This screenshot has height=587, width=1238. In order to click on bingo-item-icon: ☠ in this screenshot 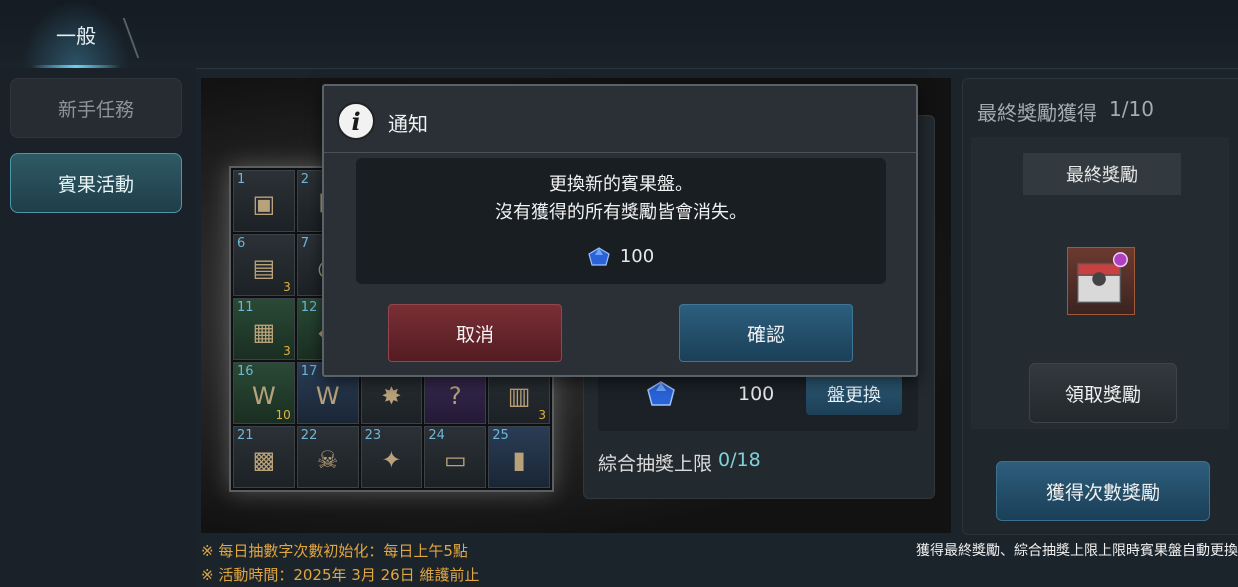, I will do `click(327, 460)`.